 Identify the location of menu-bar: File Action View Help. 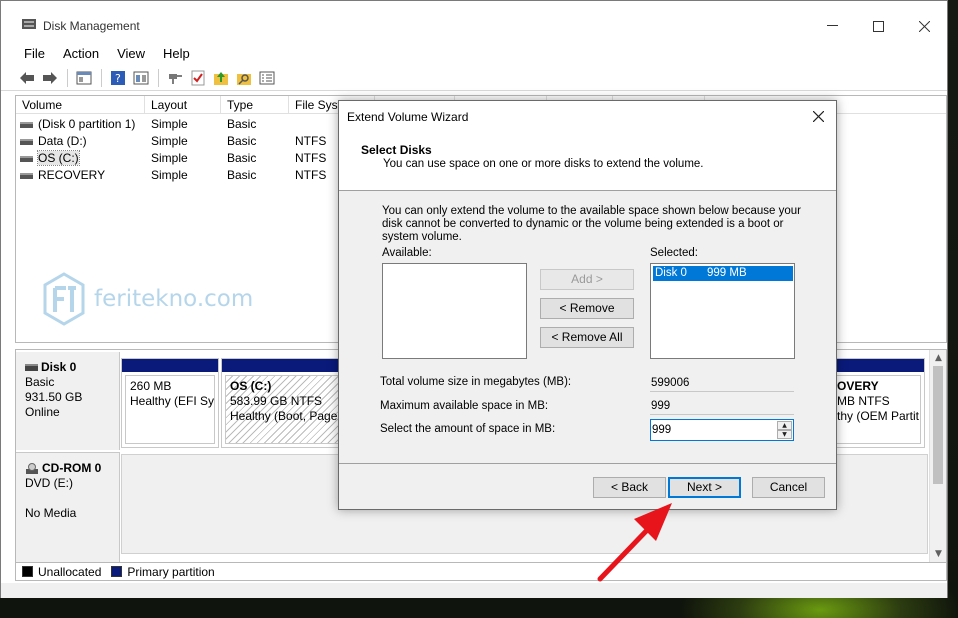
(474, 53).